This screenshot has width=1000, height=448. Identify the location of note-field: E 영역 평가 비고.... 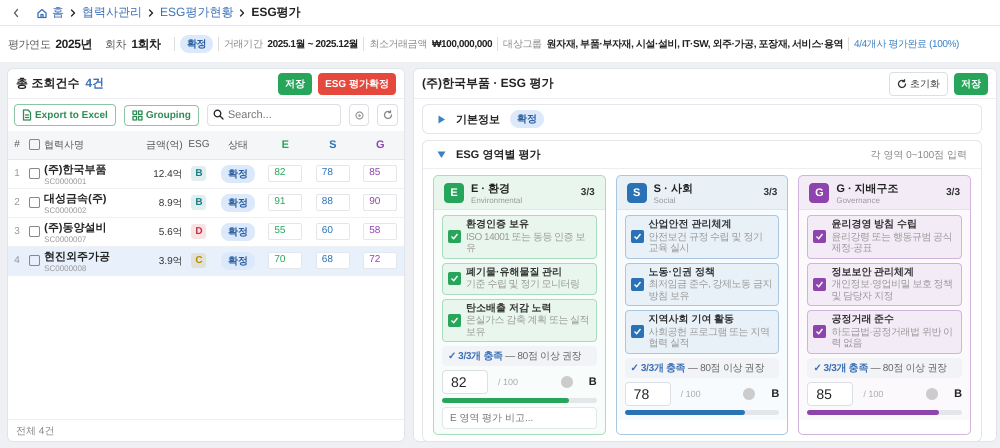
(519, 418).